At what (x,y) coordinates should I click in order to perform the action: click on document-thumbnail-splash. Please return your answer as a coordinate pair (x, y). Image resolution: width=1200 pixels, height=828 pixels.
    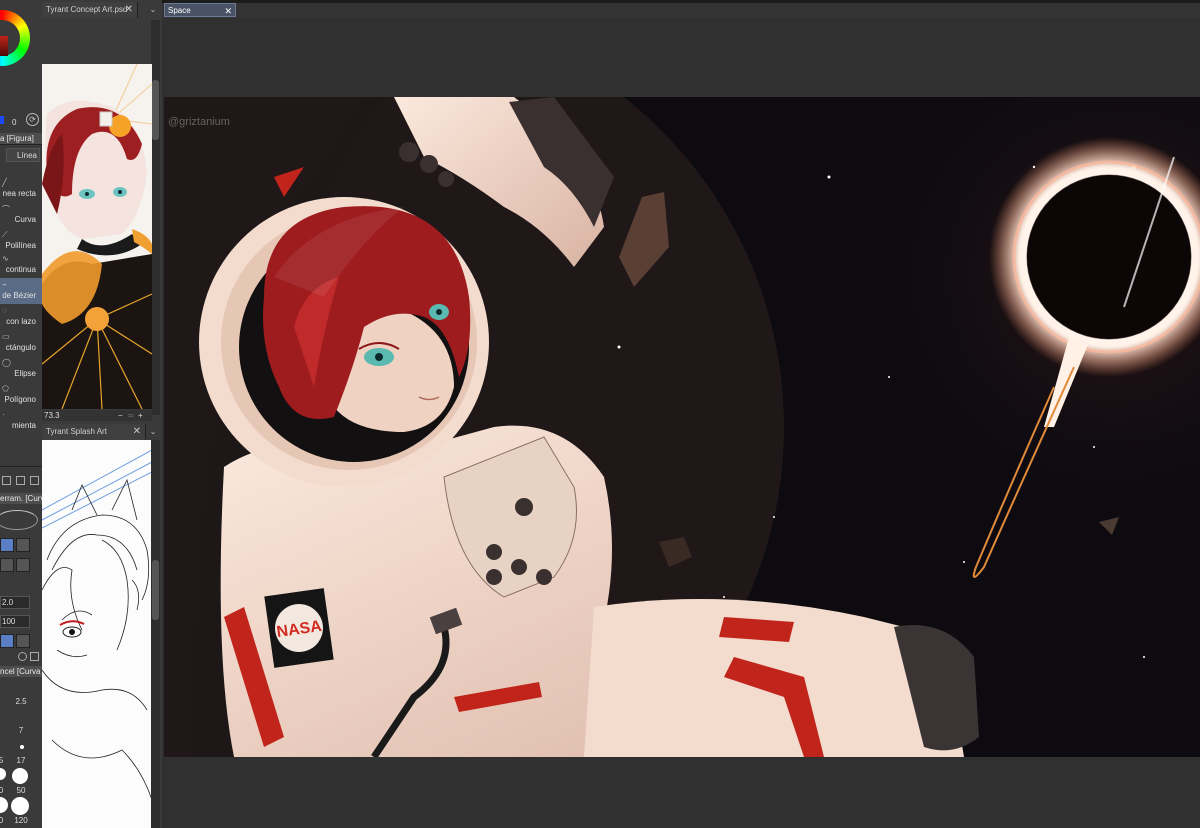
    Looking at the image, I should click on (97, 634).